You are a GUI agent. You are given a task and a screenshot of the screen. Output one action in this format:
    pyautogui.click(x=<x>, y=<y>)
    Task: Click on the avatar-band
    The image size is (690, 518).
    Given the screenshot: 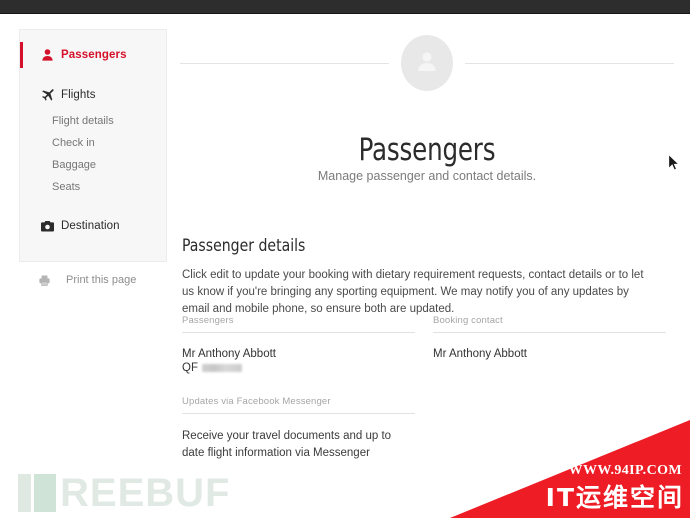 What is the action you would take?
    pyautogui.click(x=427, y=63)
    